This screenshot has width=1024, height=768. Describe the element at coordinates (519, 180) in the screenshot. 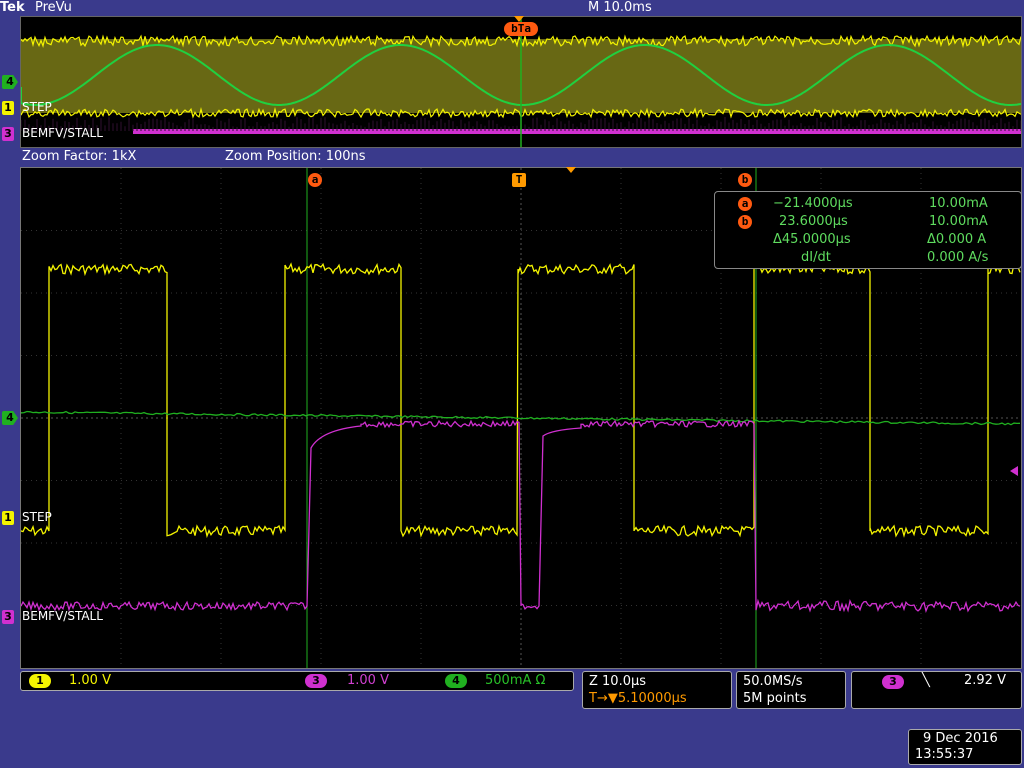

I see `trigger-position-marker: T` at that location.